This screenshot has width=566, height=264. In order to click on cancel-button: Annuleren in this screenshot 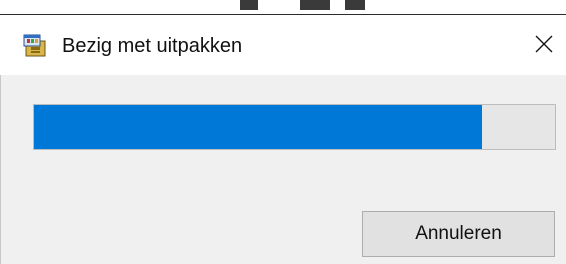, I will do `click(458, 234)`.